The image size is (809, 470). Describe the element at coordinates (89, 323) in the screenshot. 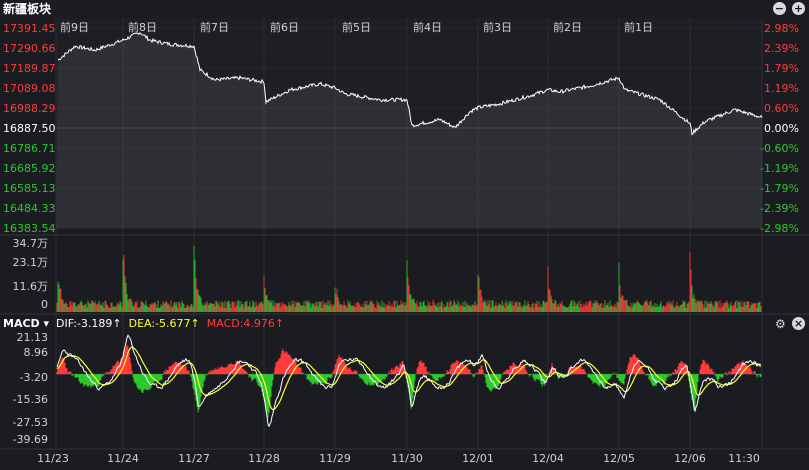

I see `dif-value: DIF:-3.189↑` at that location.